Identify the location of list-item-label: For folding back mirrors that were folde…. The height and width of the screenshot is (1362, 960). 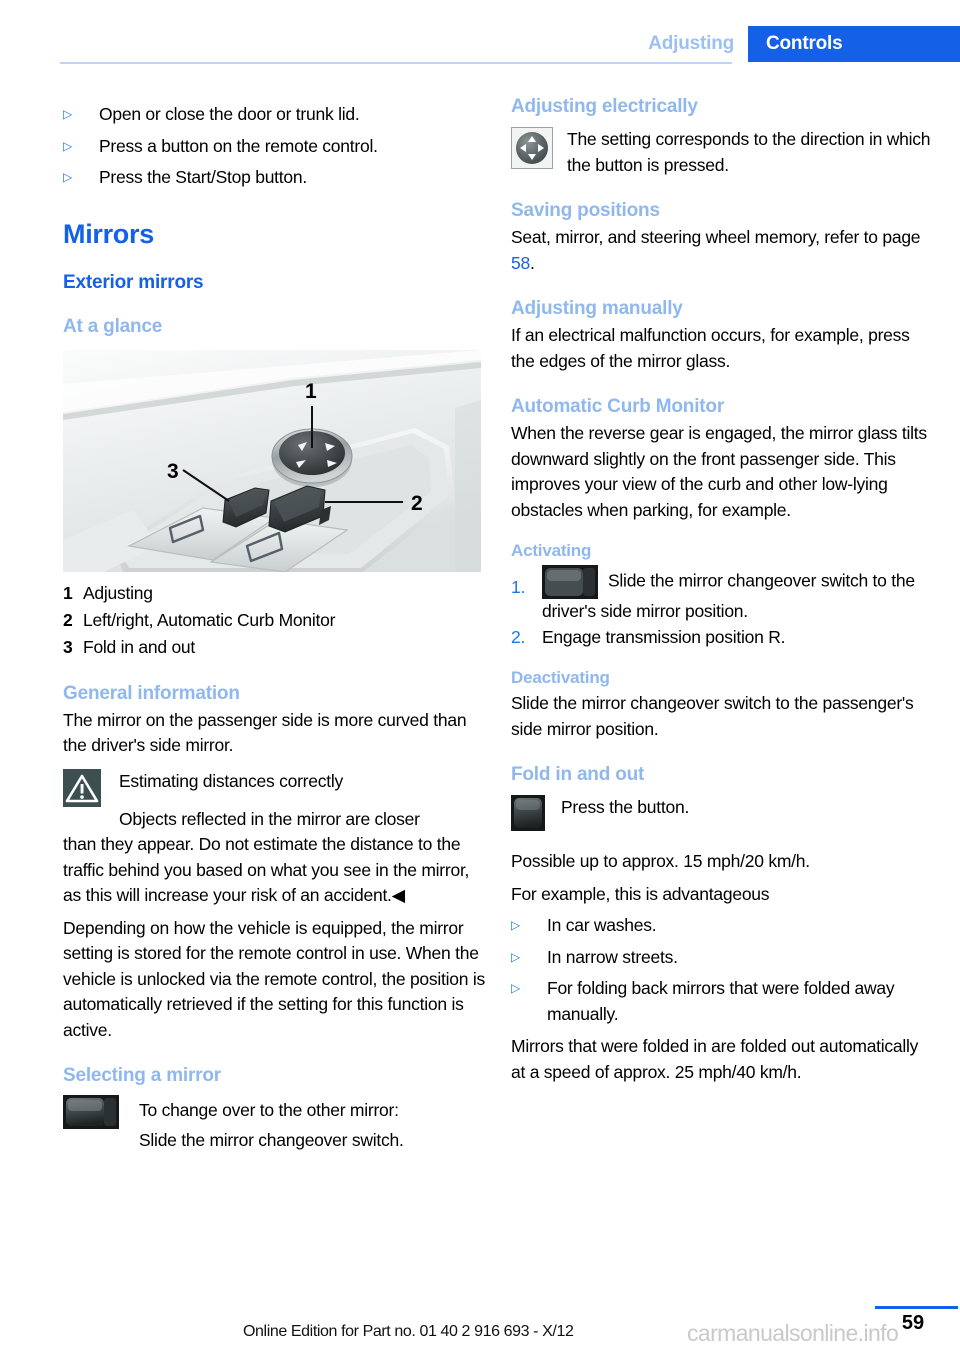
(721, 1001).